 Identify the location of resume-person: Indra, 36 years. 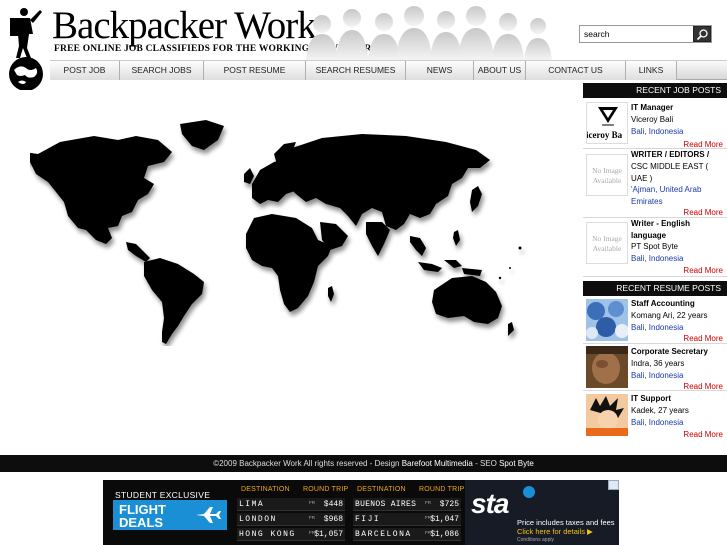
(658, 363).